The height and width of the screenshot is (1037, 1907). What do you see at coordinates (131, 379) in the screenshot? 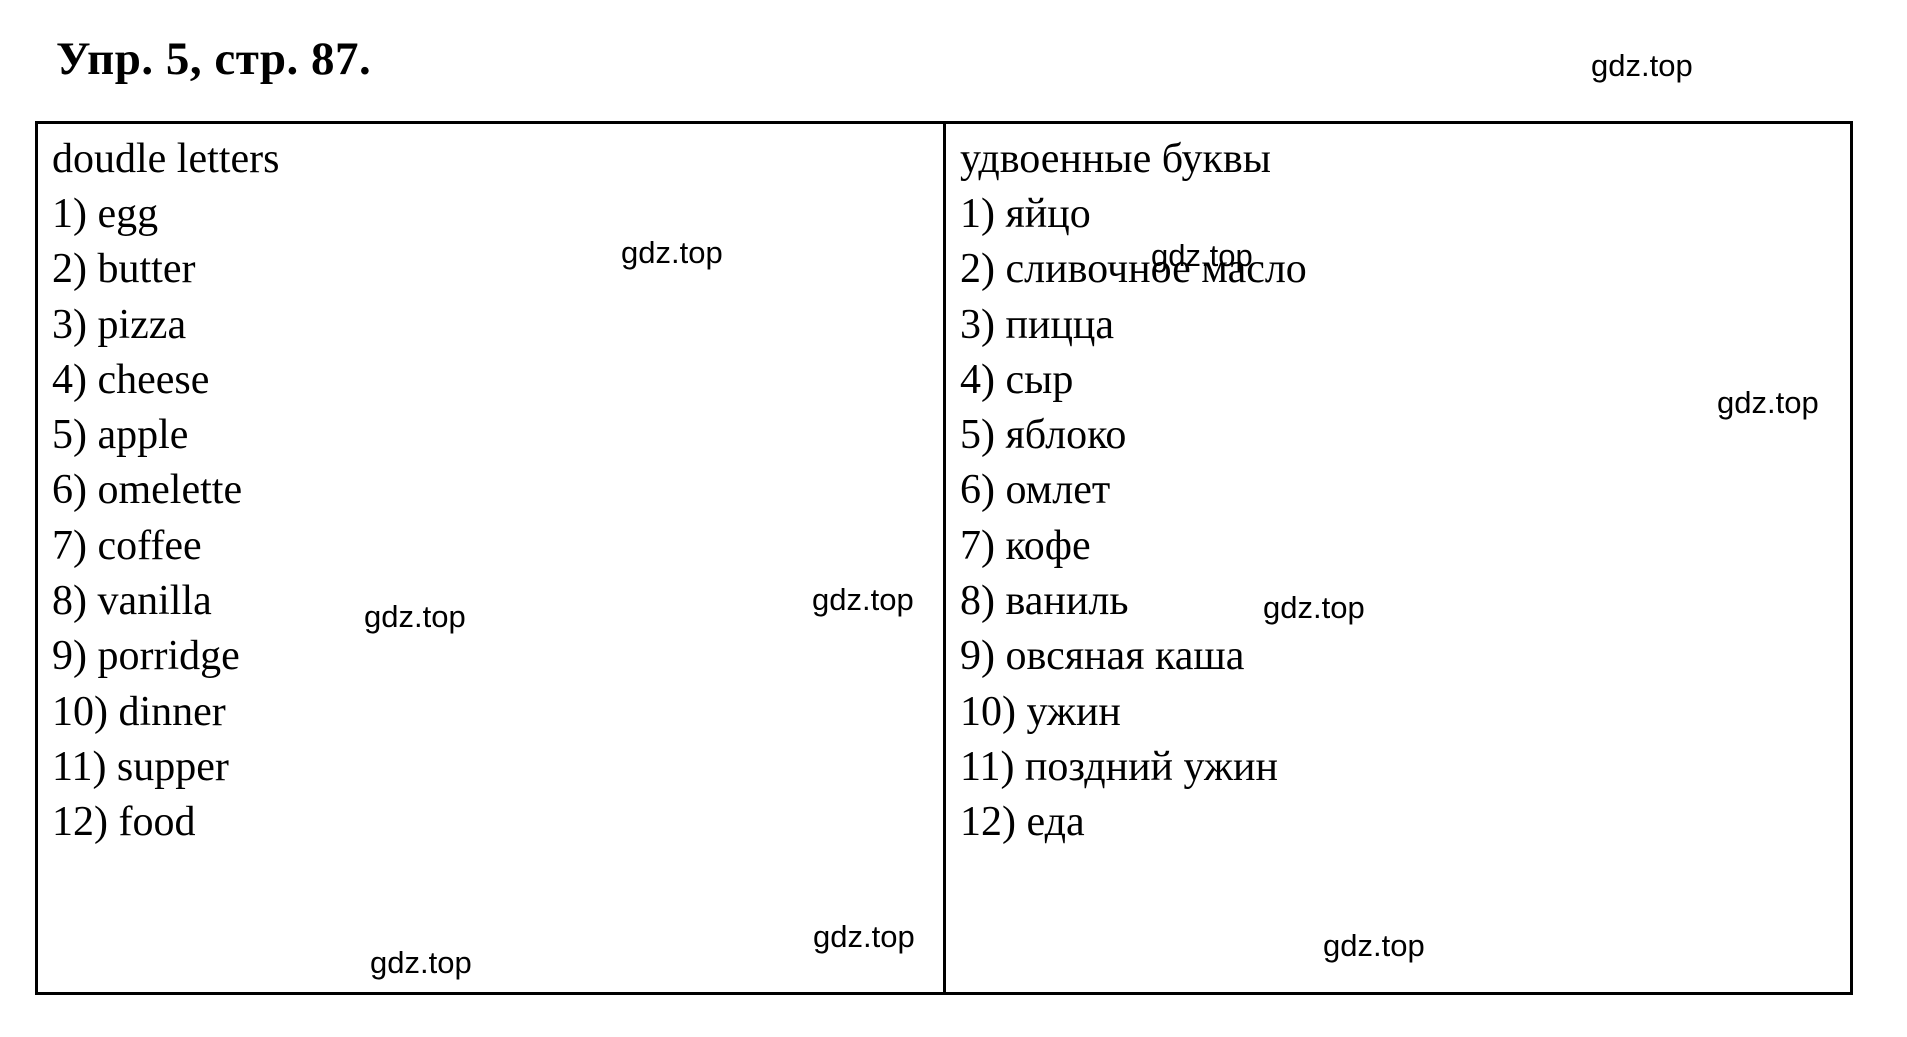
I see `list-item: 4) cheese` at bounding box center [131, 379].